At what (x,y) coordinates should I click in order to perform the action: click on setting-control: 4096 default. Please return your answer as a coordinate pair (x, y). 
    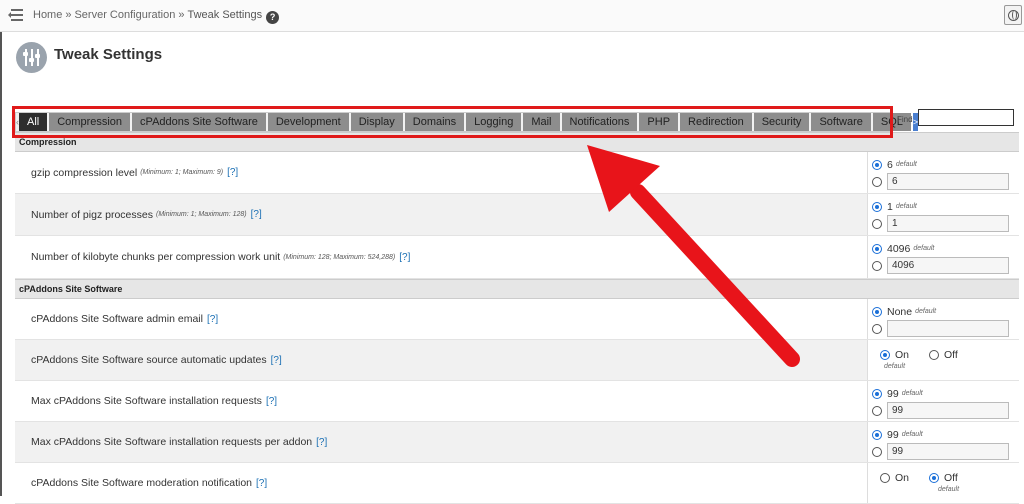
    Looking at the image, I should click on (943, 257).